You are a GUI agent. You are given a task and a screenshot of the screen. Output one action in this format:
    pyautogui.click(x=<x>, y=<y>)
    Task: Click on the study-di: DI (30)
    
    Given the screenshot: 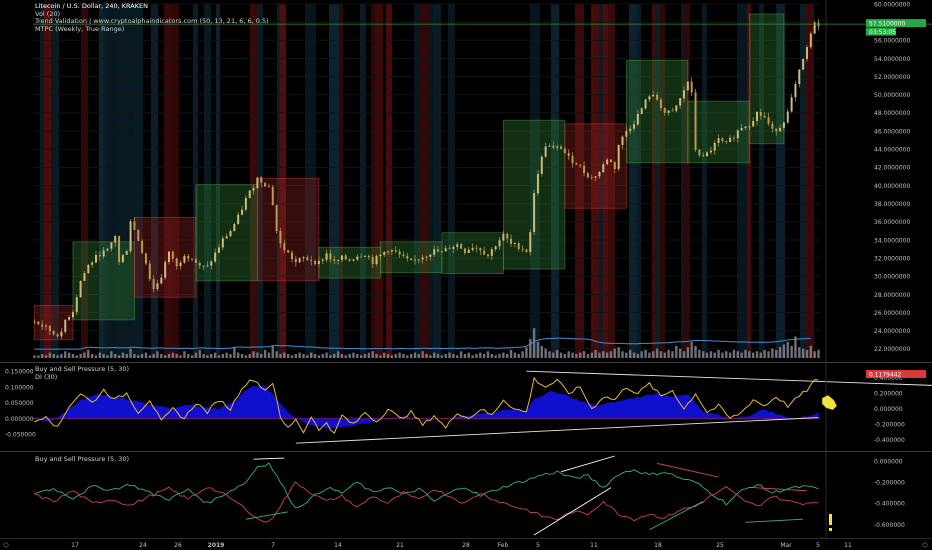 What is the action you would take?
    pyautogui.click(x=82, y=377)
    